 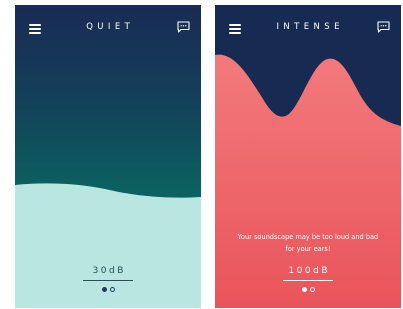 I want to click on mode-title: INTENSE, so click(x=310, y=27).